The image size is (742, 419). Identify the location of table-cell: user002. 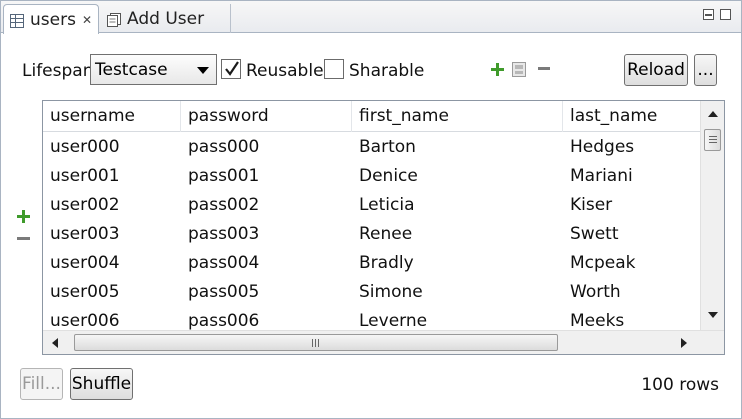
(81, 205).